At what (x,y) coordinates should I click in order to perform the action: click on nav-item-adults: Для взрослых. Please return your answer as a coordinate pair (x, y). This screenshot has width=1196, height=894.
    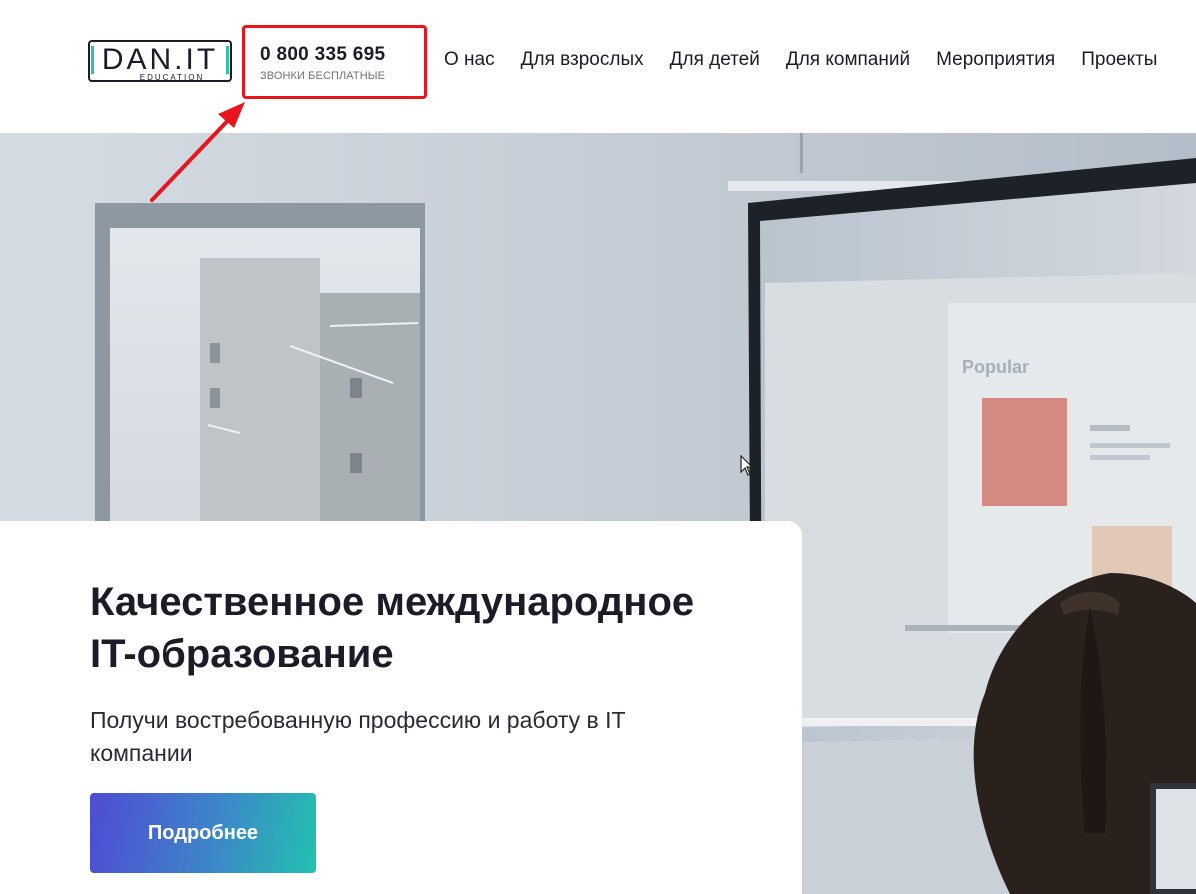
    Looking at the image, I should click on (582, 60).